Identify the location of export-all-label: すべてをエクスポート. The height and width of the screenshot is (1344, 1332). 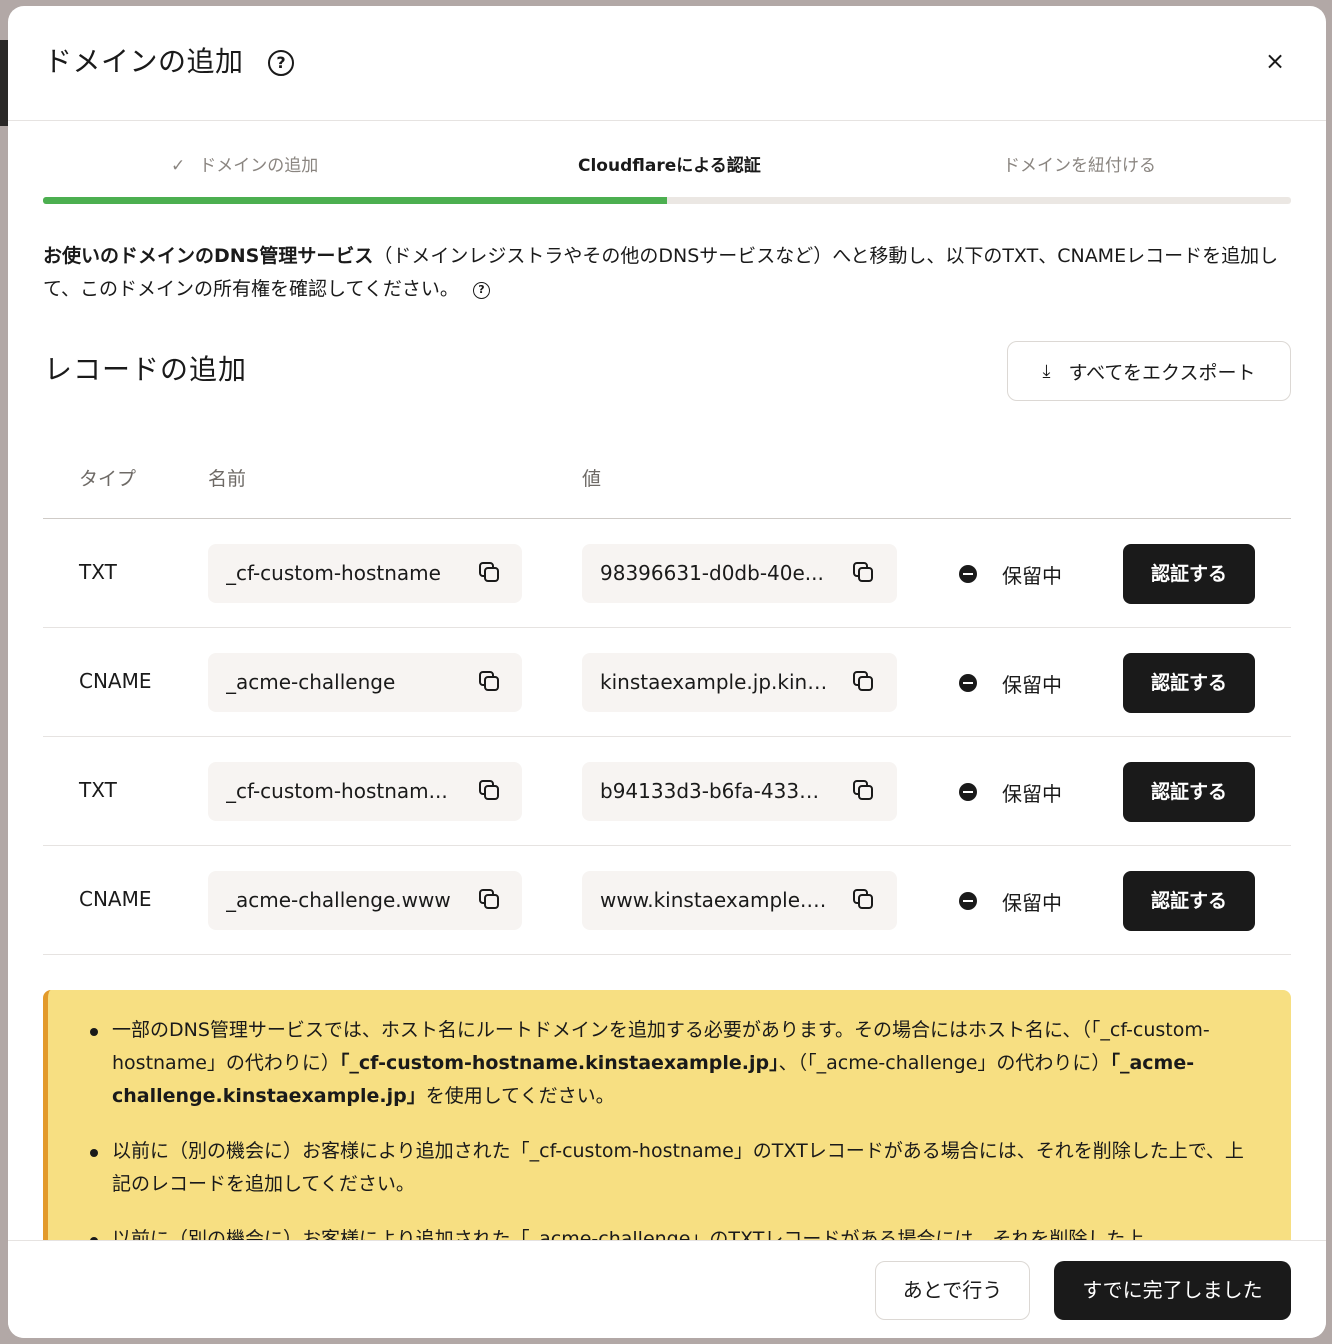
(1162, 372).